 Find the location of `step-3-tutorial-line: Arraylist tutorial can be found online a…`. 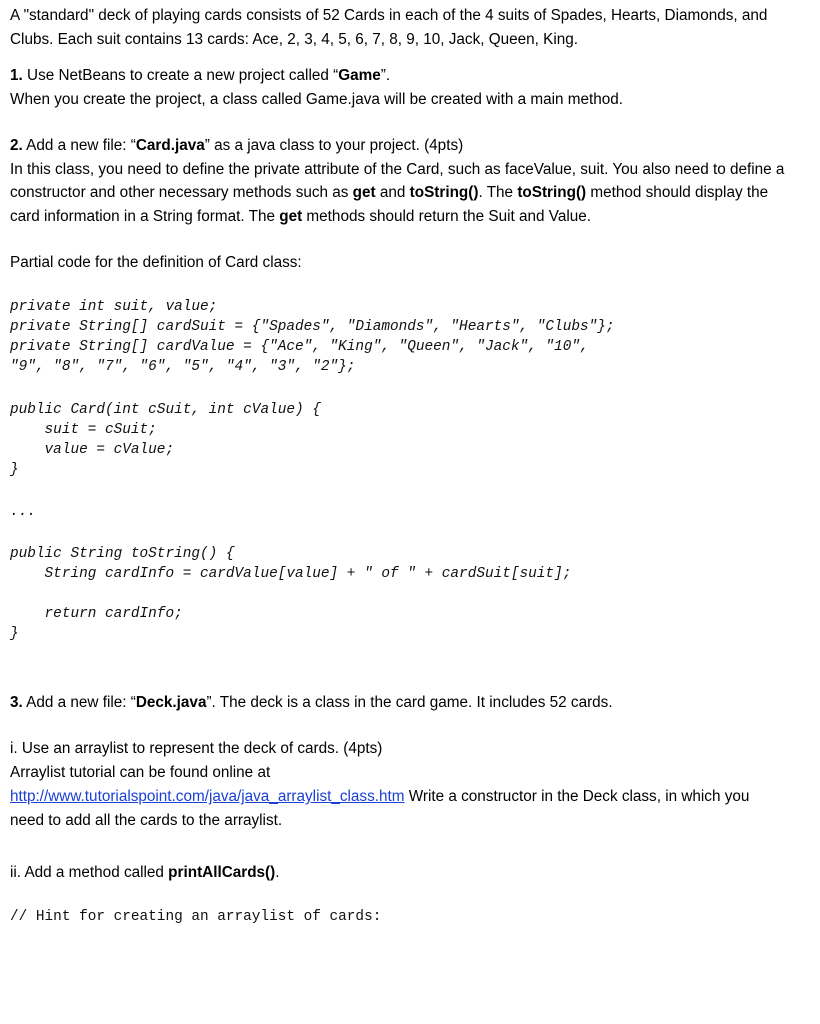

step-3-tutorial-line: Arraylist tutorial can be found online a… is located at coordinates (140, 773).